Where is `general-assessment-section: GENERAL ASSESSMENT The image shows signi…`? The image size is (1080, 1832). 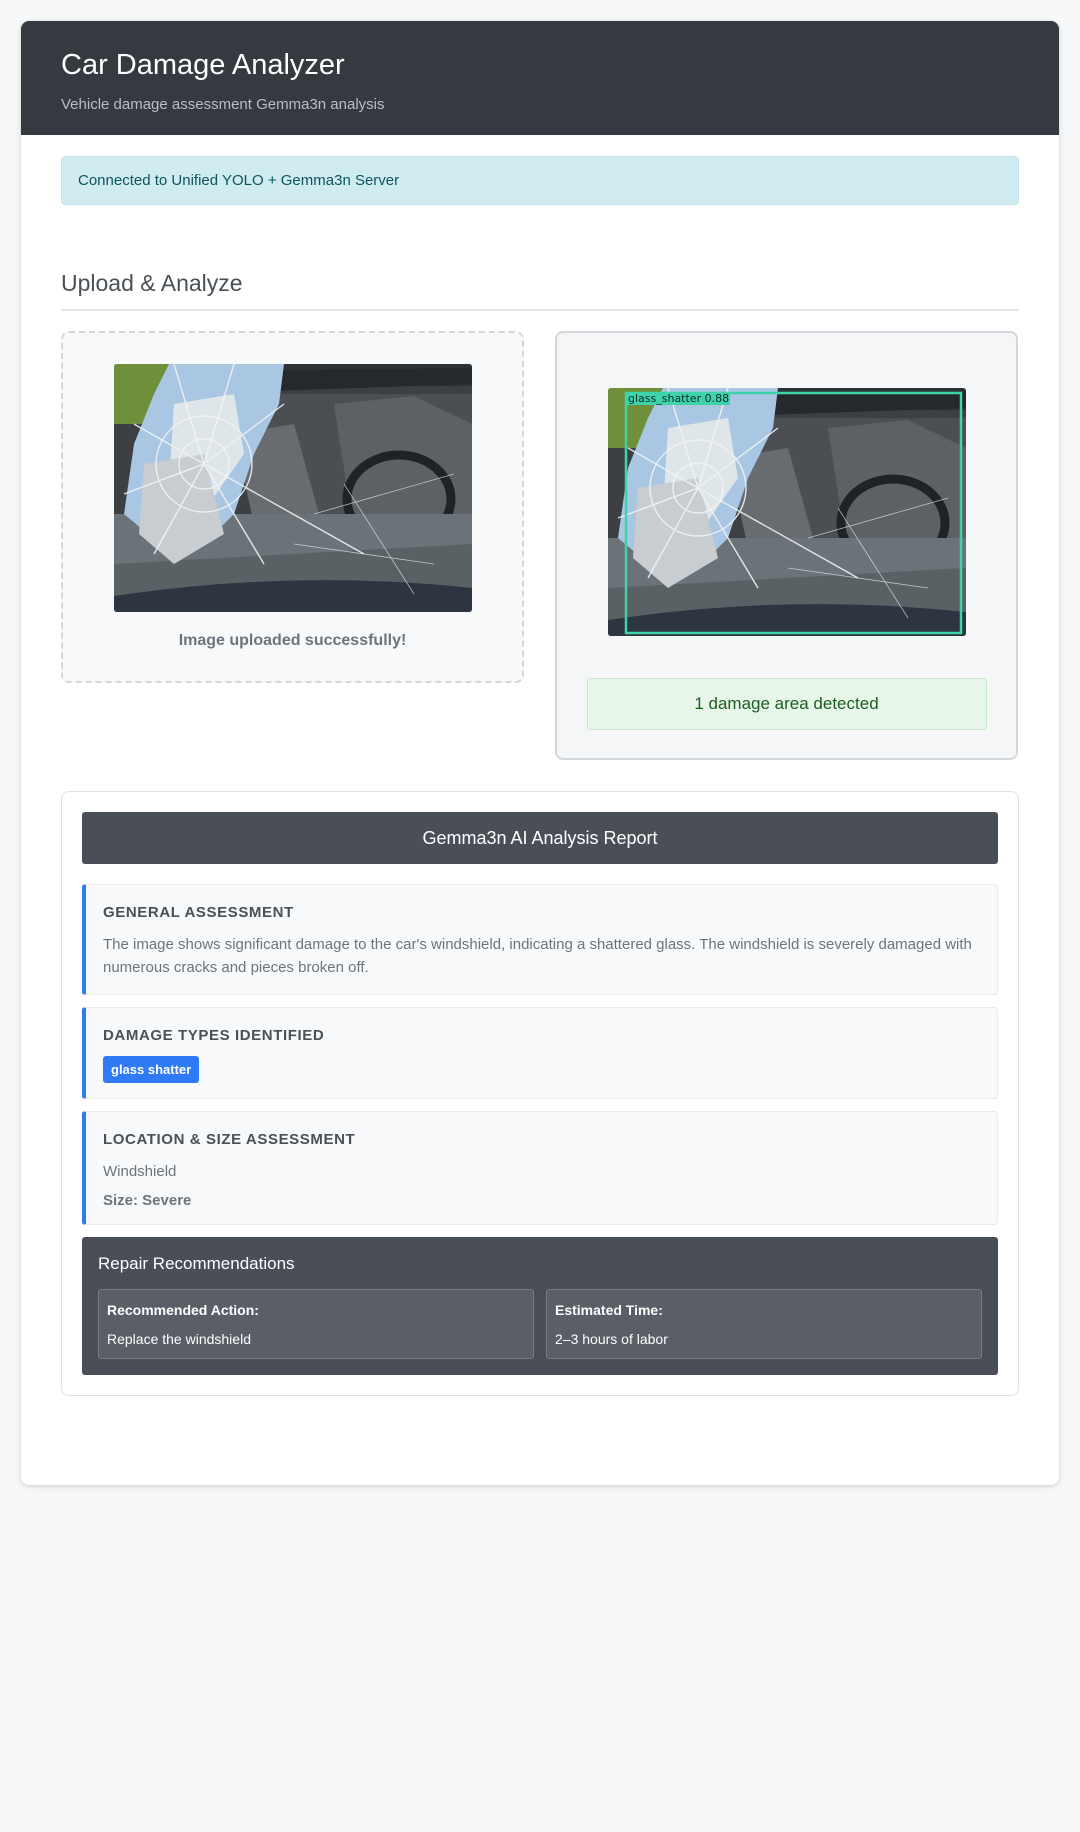
general-assessment-section: GENERAL ASSESSMENT The image shows signi… is located at coordinates (540, 939).